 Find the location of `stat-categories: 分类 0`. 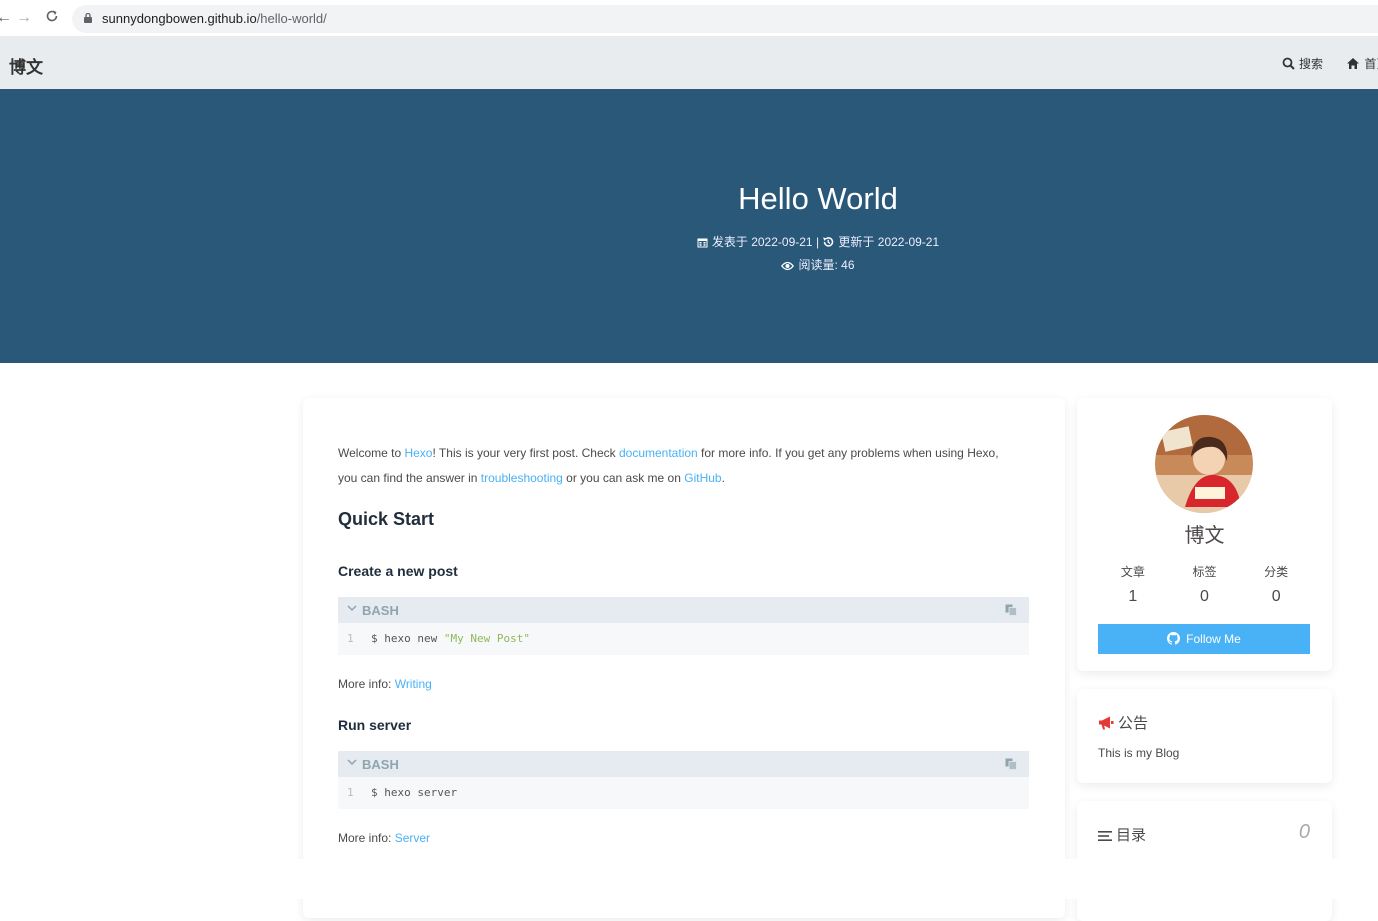

stat-categories: 分类 0 is located at coordinates (1276, 584).